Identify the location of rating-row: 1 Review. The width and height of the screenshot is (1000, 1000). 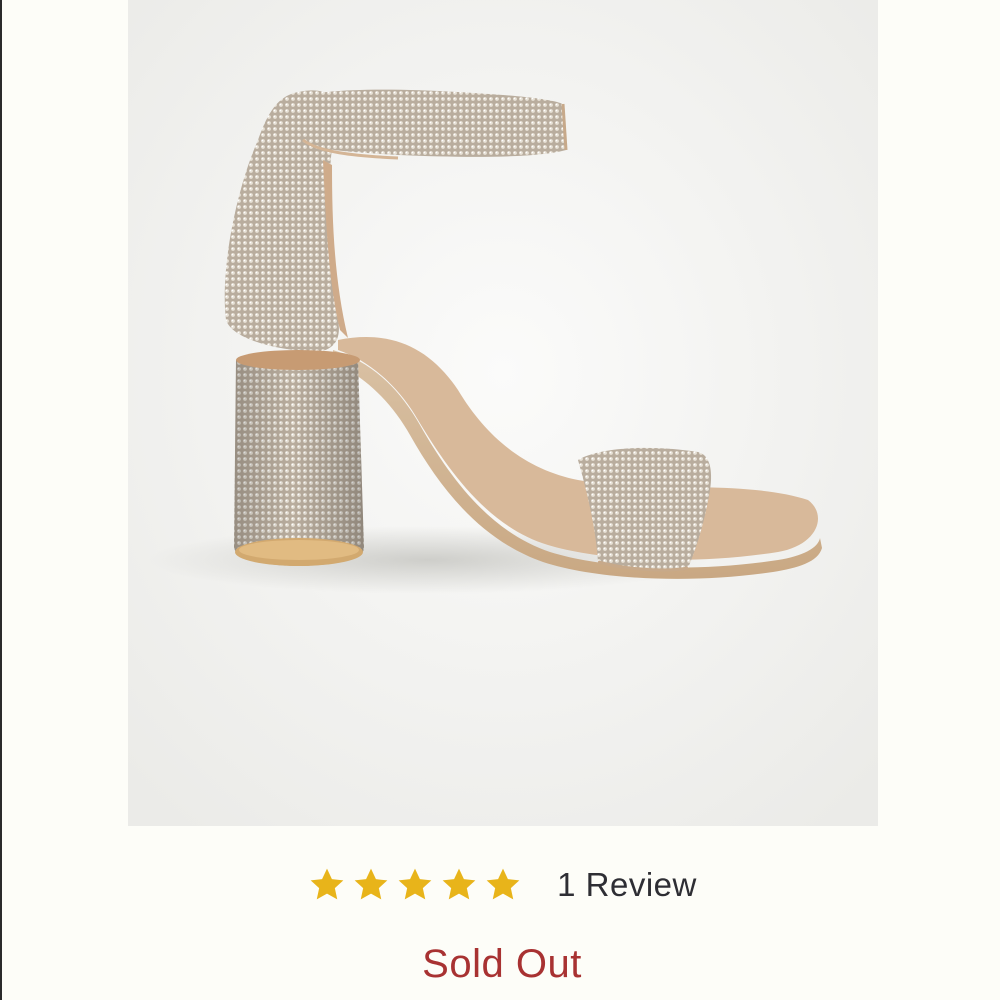
(501, 885).